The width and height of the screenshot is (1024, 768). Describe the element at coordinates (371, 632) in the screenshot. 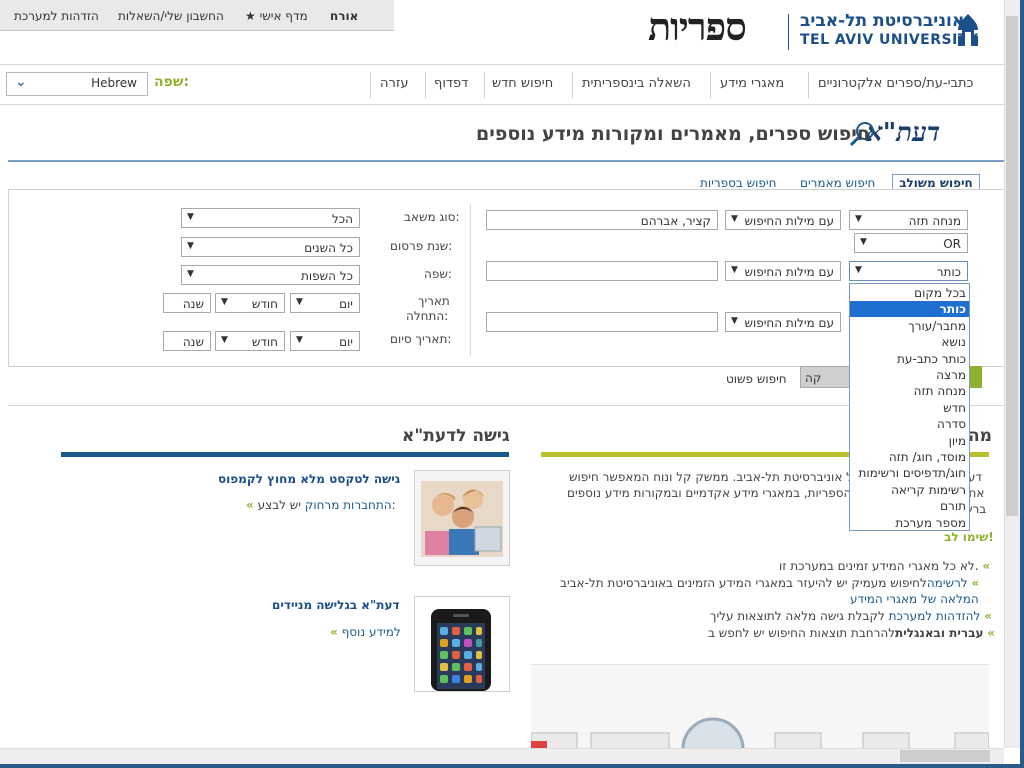

I see `more-info-link: למידע נוסף` at that location.